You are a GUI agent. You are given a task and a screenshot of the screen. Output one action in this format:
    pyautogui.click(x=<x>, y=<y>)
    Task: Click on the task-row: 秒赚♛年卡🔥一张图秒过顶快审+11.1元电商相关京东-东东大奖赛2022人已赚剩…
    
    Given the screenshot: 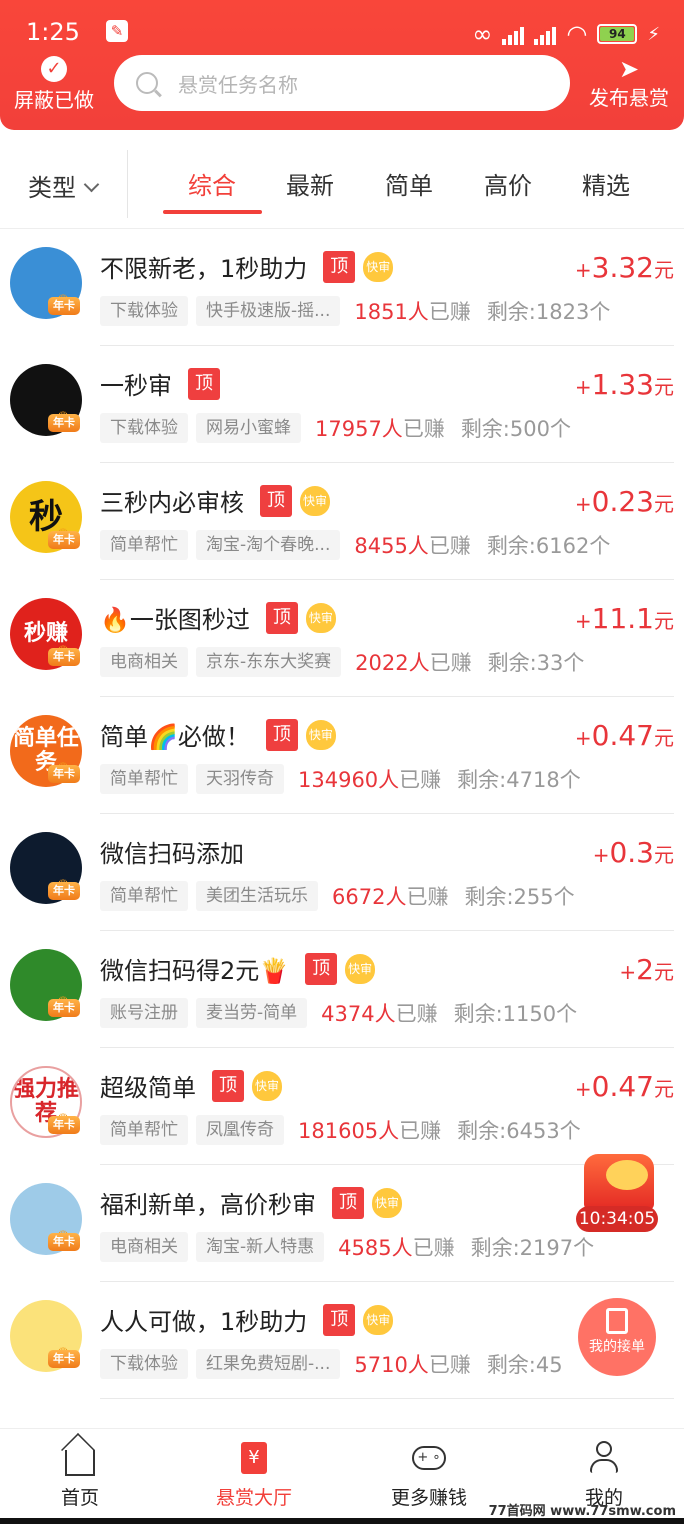 What is the action you would take?
    pyautogui.click(x=342, y=638)
    